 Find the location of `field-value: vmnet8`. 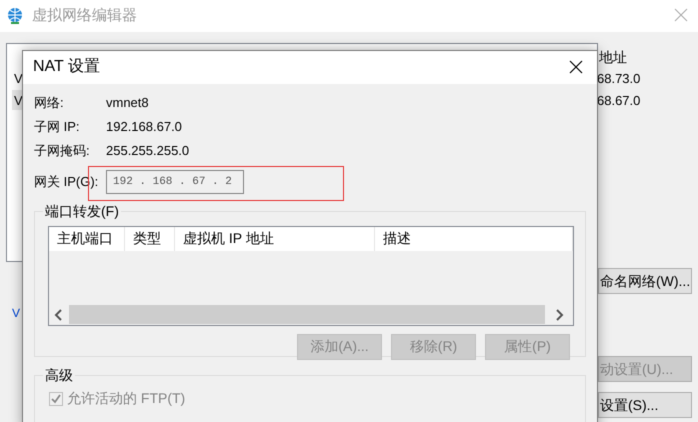

field-value: vmnet8 is located at coordinates (127, 103).